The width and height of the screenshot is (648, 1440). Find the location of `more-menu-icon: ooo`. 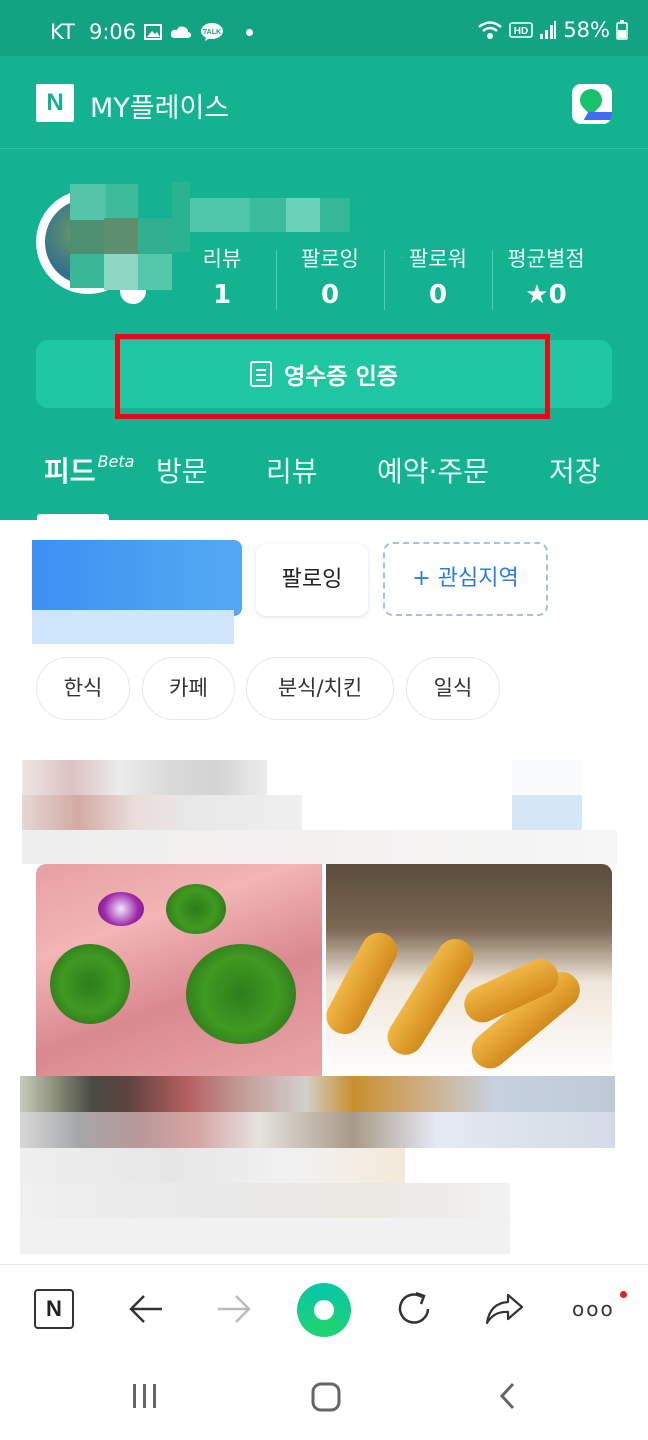

more-menu-icon: ooo is located at coordinates (593, 1309).